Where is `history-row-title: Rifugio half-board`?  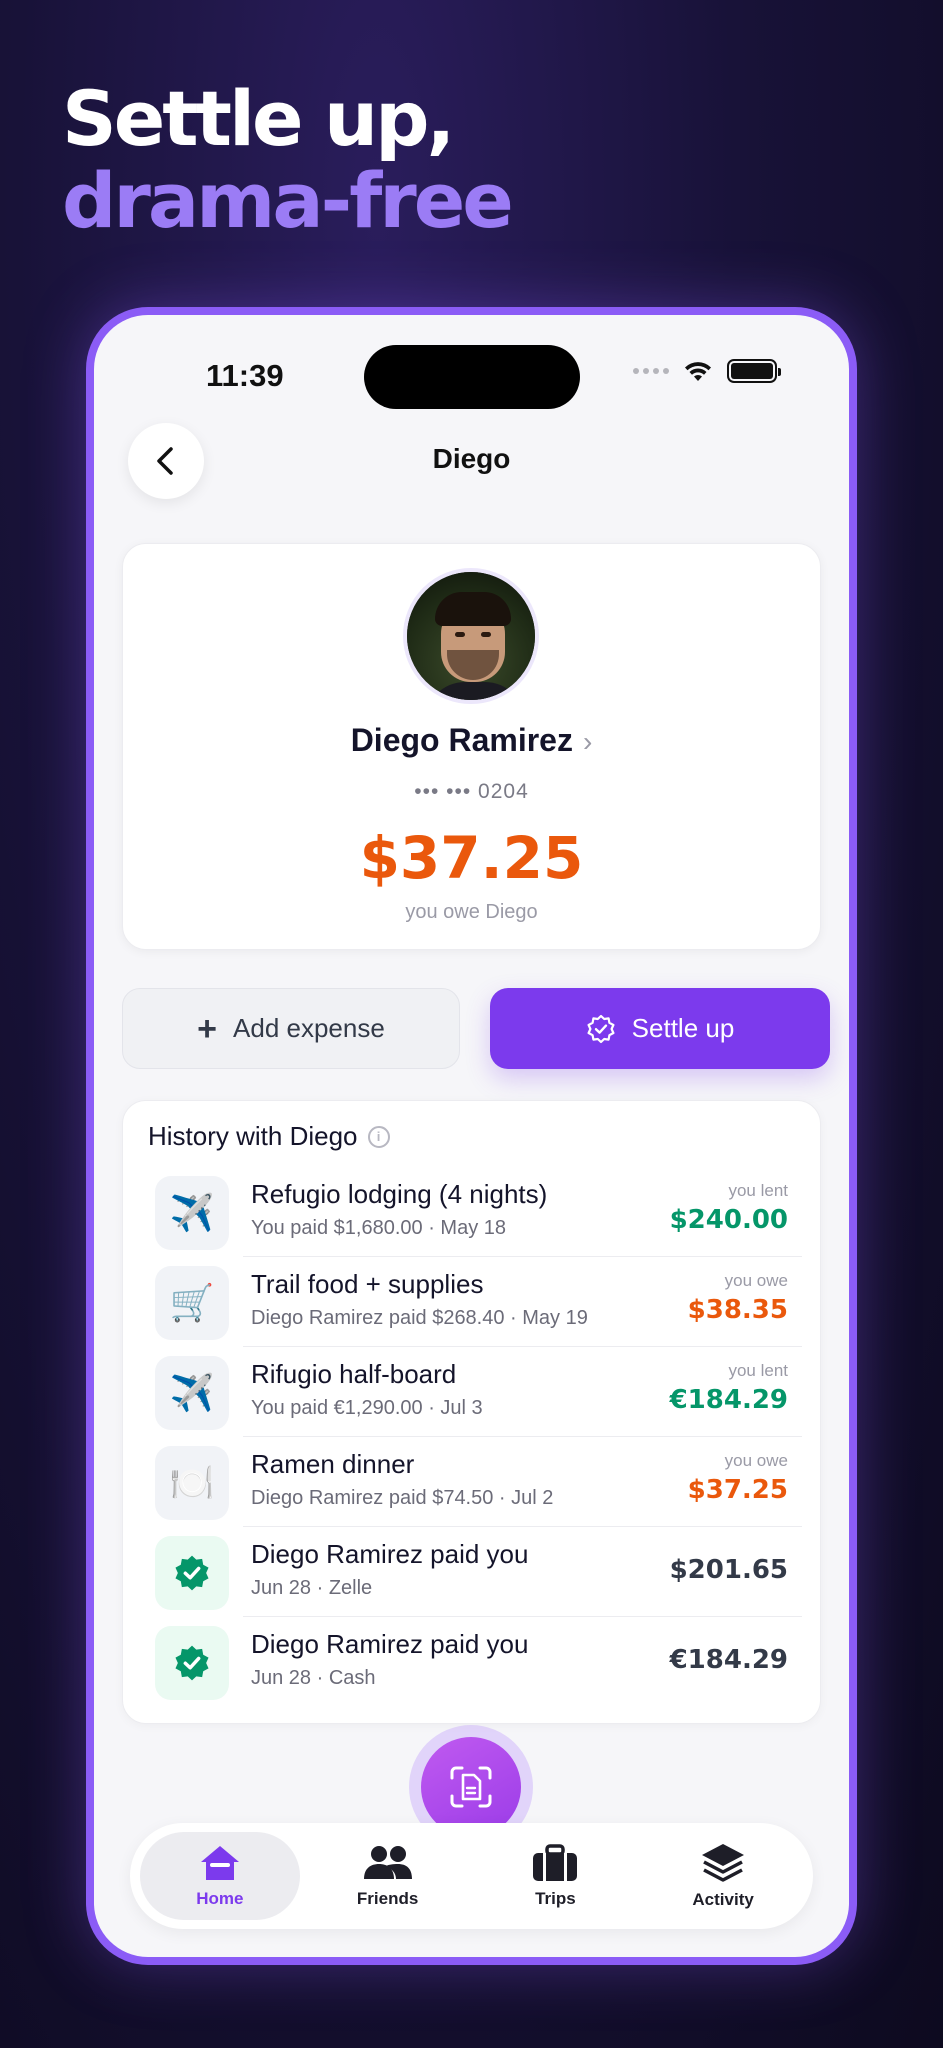
history-row-title: Rifugio half-board is located at coordinates (354, 1374).